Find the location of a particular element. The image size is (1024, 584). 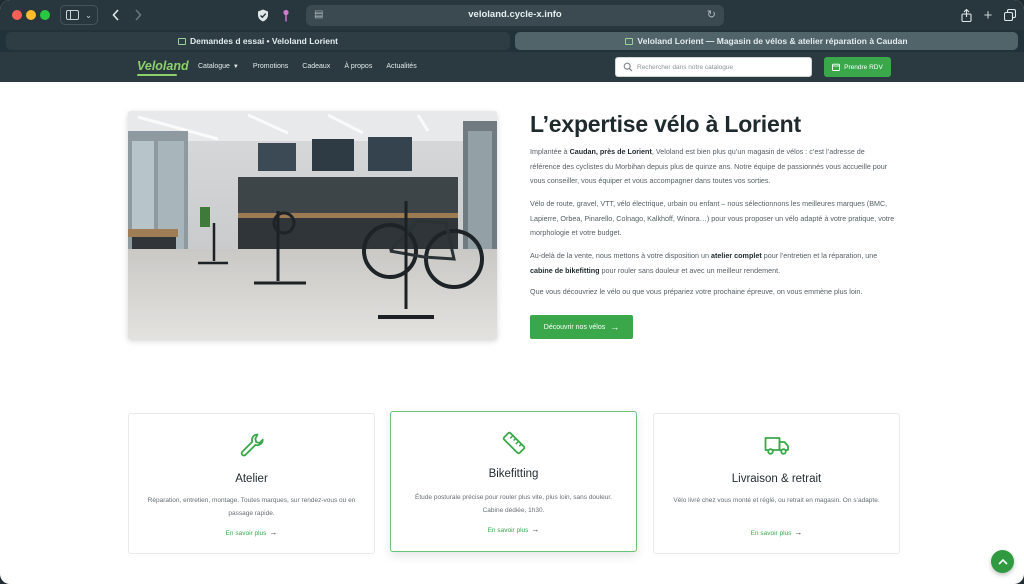

nav-item-actualites: Actualités is located at coordinates (401, 66).